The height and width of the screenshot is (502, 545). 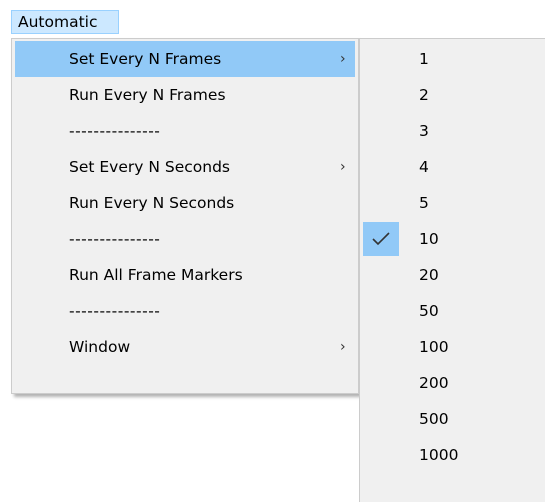 What do you see at coordinates (434, 347) in the screenshot?
I see `submenu-item-label: 100` at bounding box center [434, 347].